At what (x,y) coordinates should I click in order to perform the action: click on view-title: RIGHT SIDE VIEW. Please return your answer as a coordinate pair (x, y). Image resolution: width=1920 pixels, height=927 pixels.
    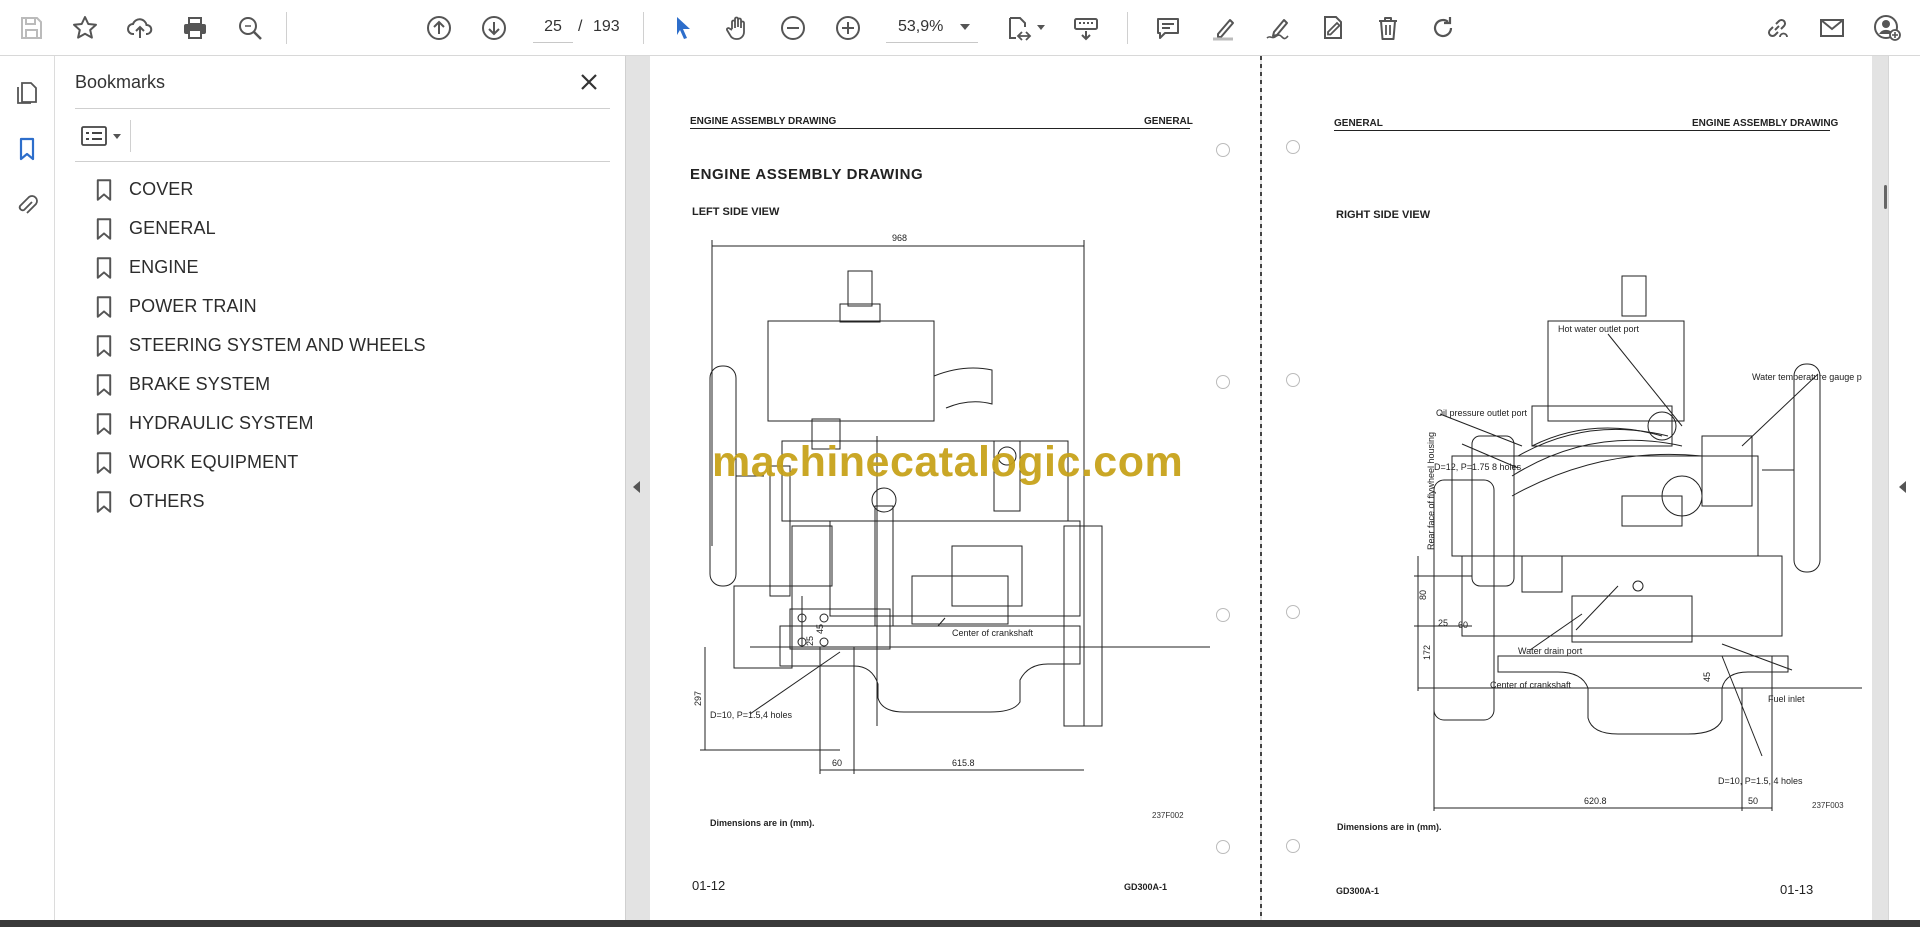
    Looking at the image, I should click on (1383, 215).